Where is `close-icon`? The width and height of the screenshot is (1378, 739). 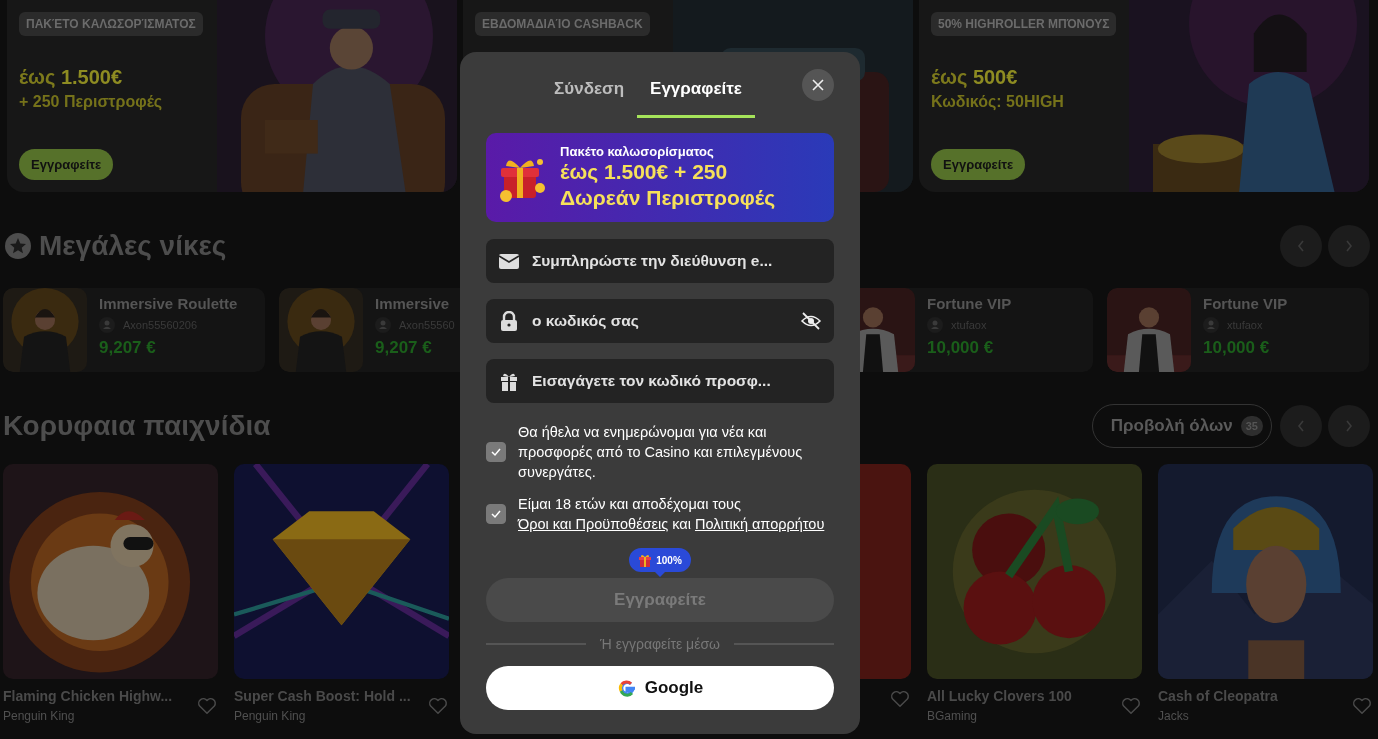 close-icon is located at coordinates (818, 85).